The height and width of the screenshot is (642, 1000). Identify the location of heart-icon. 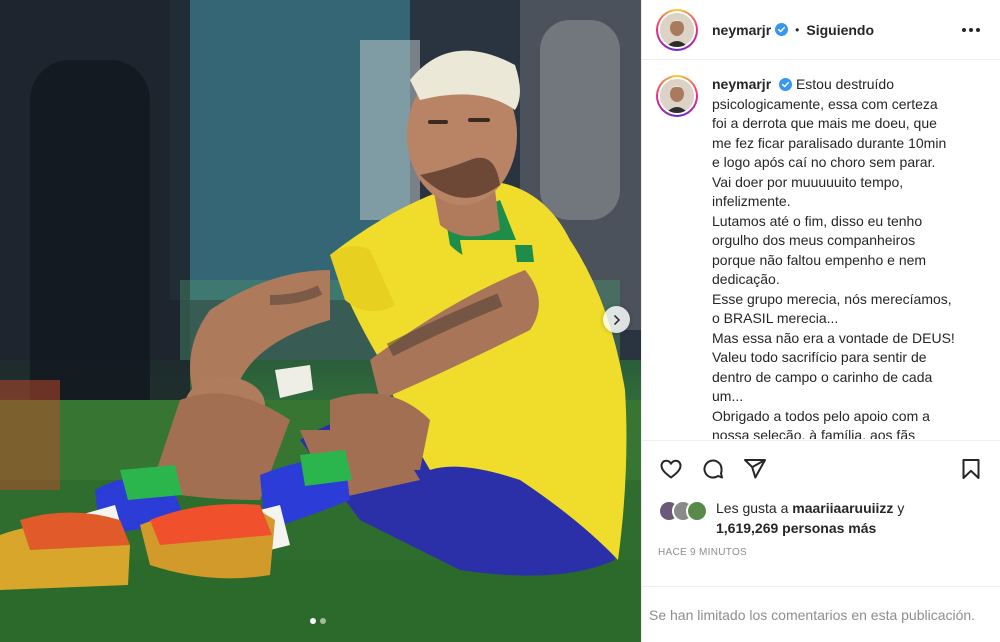
(671, 468).